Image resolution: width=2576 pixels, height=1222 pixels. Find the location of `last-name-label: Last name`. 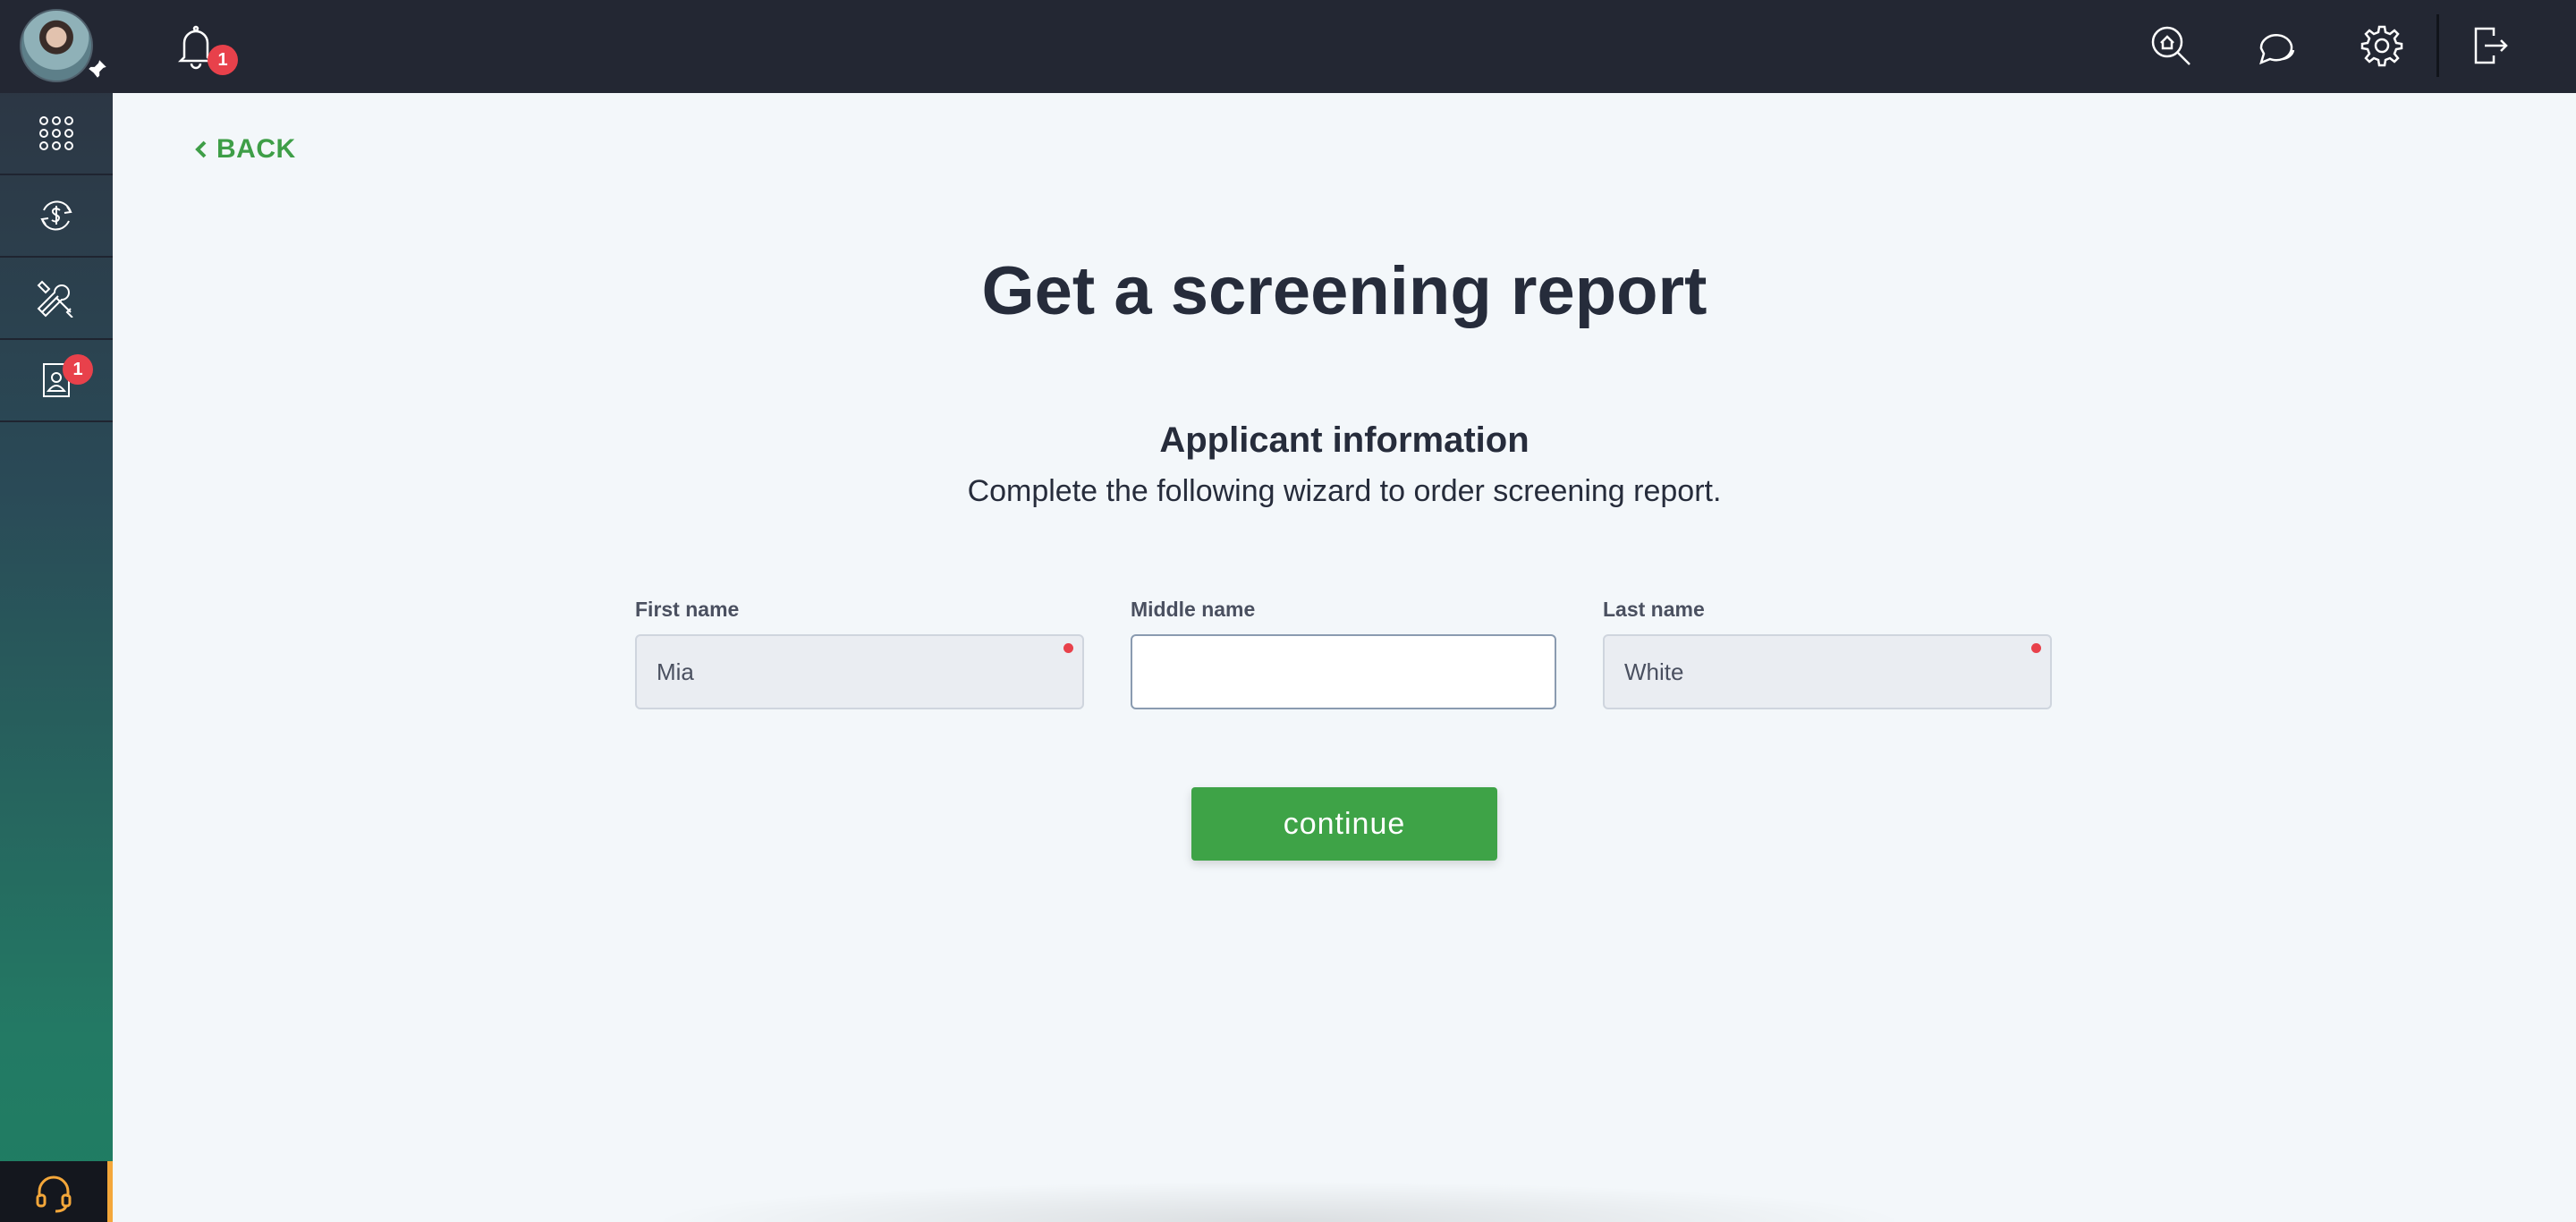

last-name-label: Last name is located at coordinates (1654, 609).